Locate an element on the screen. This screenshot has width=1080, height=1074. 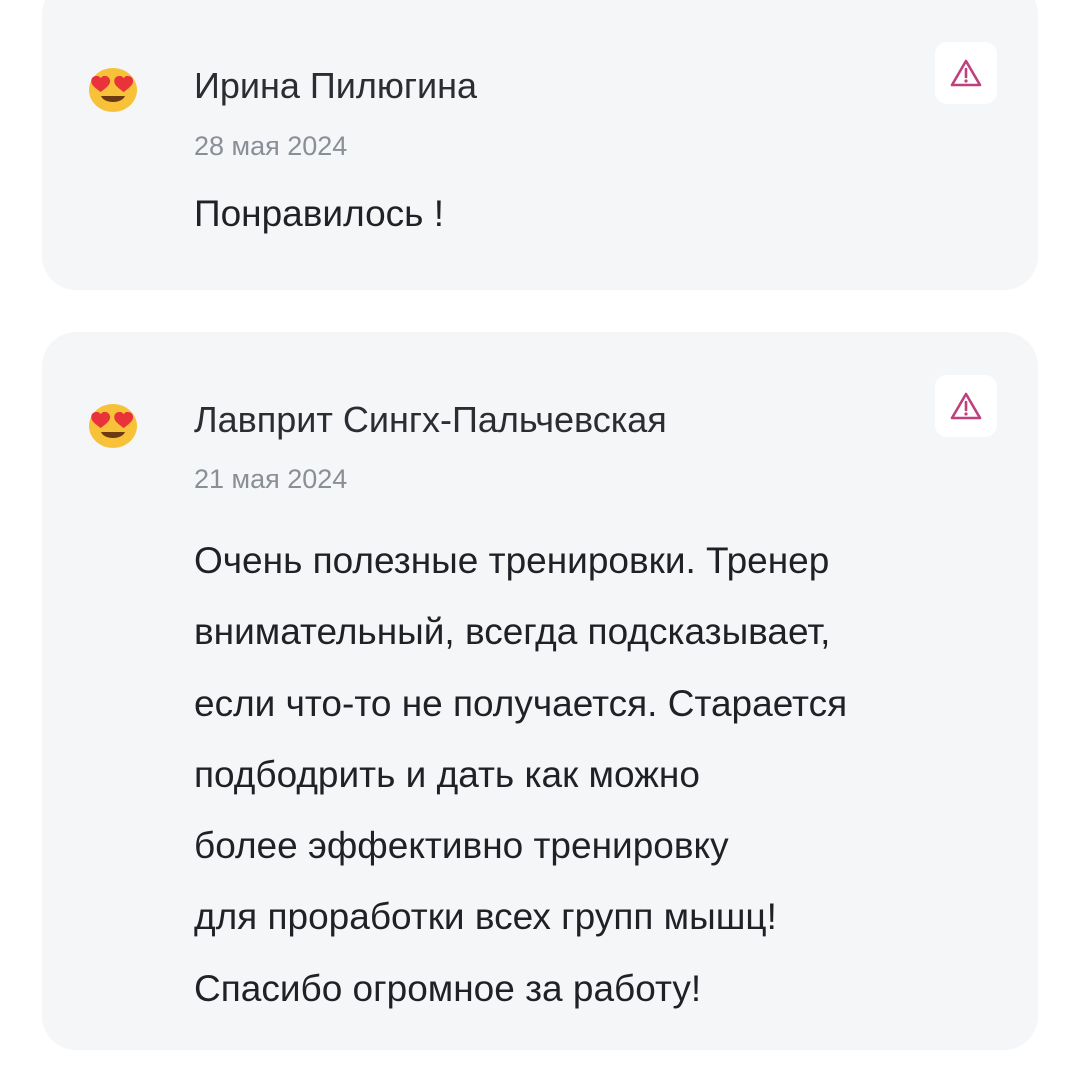
review-text-line: Спасибо огромное за работу! is located at coordinates (448, 988).